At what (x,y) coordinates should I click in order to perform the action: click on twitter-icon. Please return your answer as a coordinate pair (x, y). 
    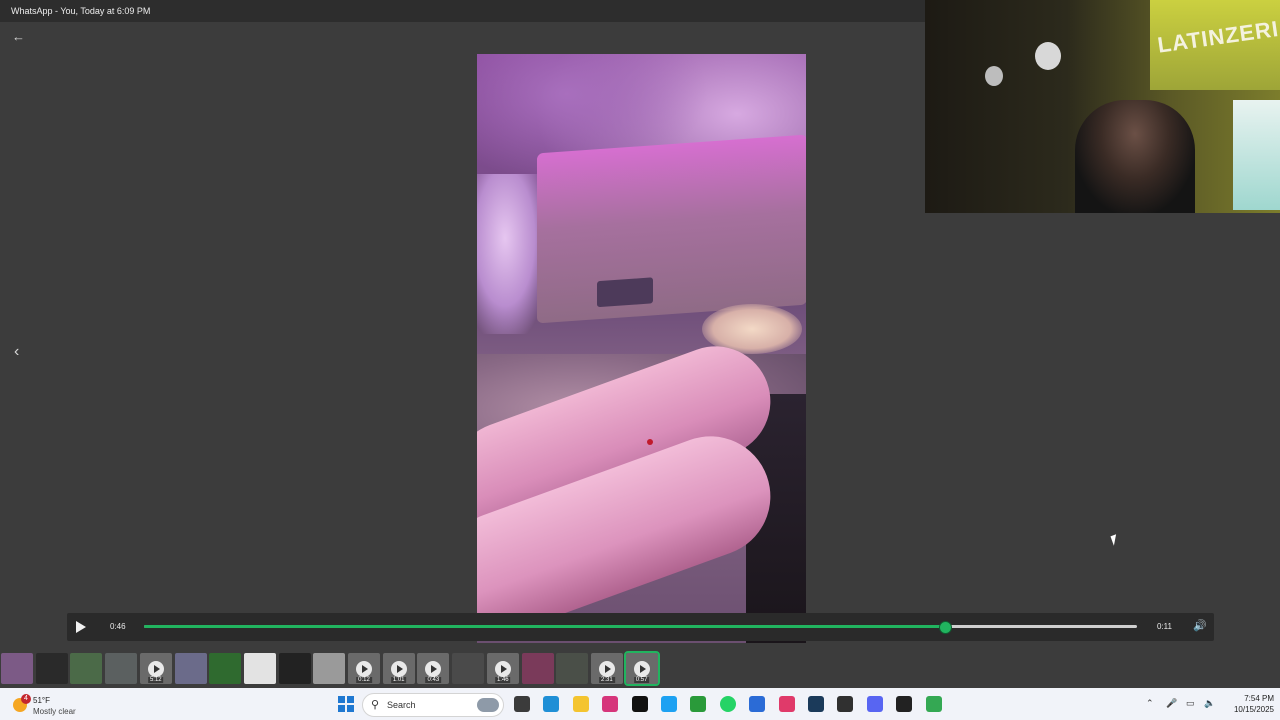
    Looking at the image, I should click on (669, 704).